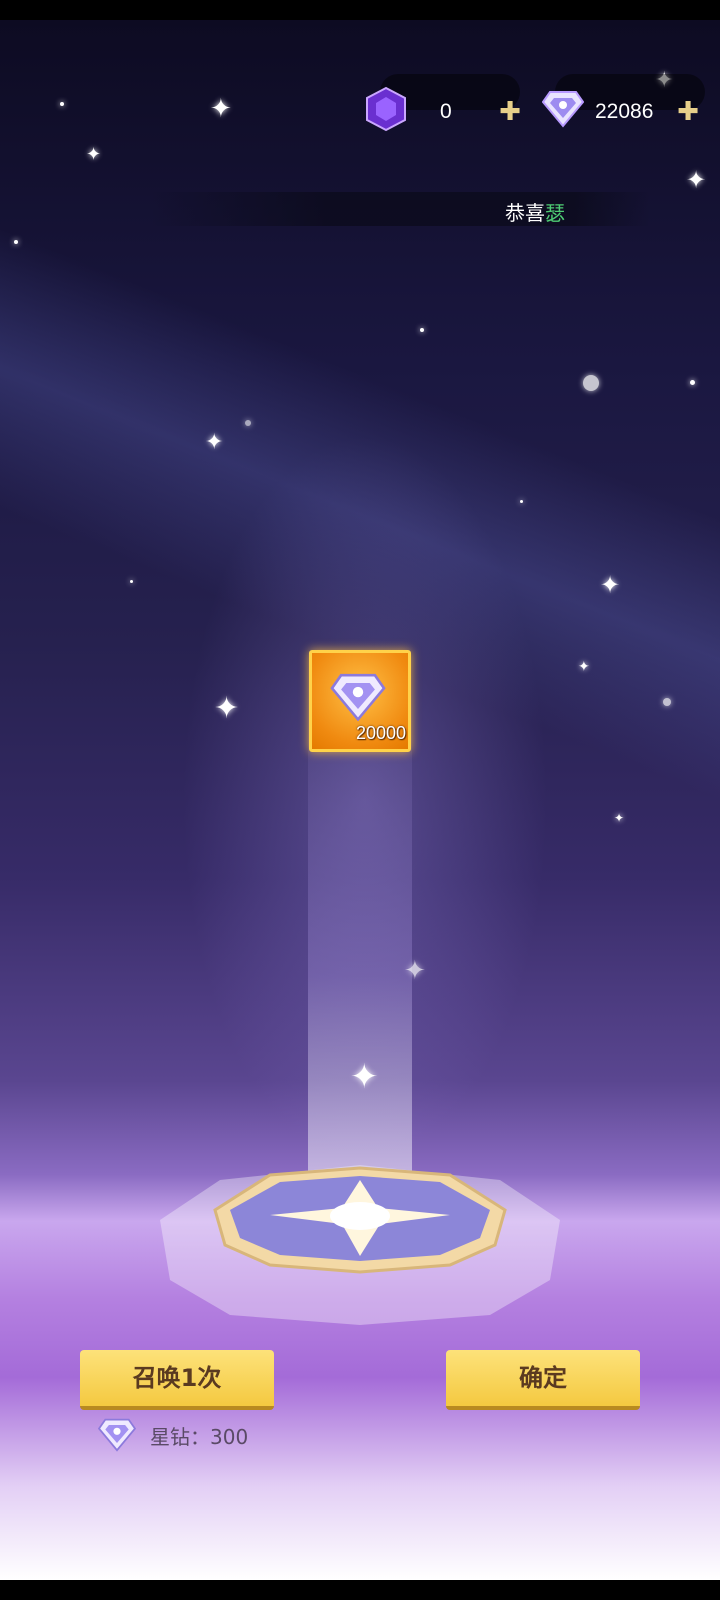 The width and height of the screenshot is (720, 1600). What do you see at coordinates (400, 209) in the screenshot?
I see `announcement-banner` at bounding box center [400, 209].